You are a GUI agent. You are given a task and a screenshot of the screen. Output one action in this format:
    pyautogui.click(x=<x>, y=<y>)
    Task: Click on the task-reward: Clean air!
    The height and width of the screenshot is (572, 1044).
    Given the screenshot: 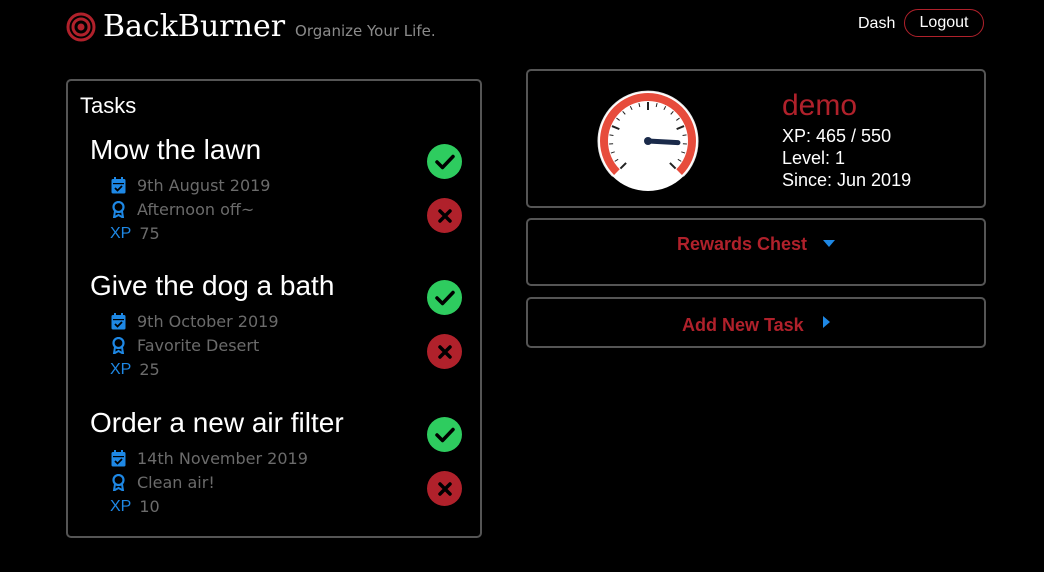 What is the action you would take?
    pyautogui.click(x=162, y=482)
    